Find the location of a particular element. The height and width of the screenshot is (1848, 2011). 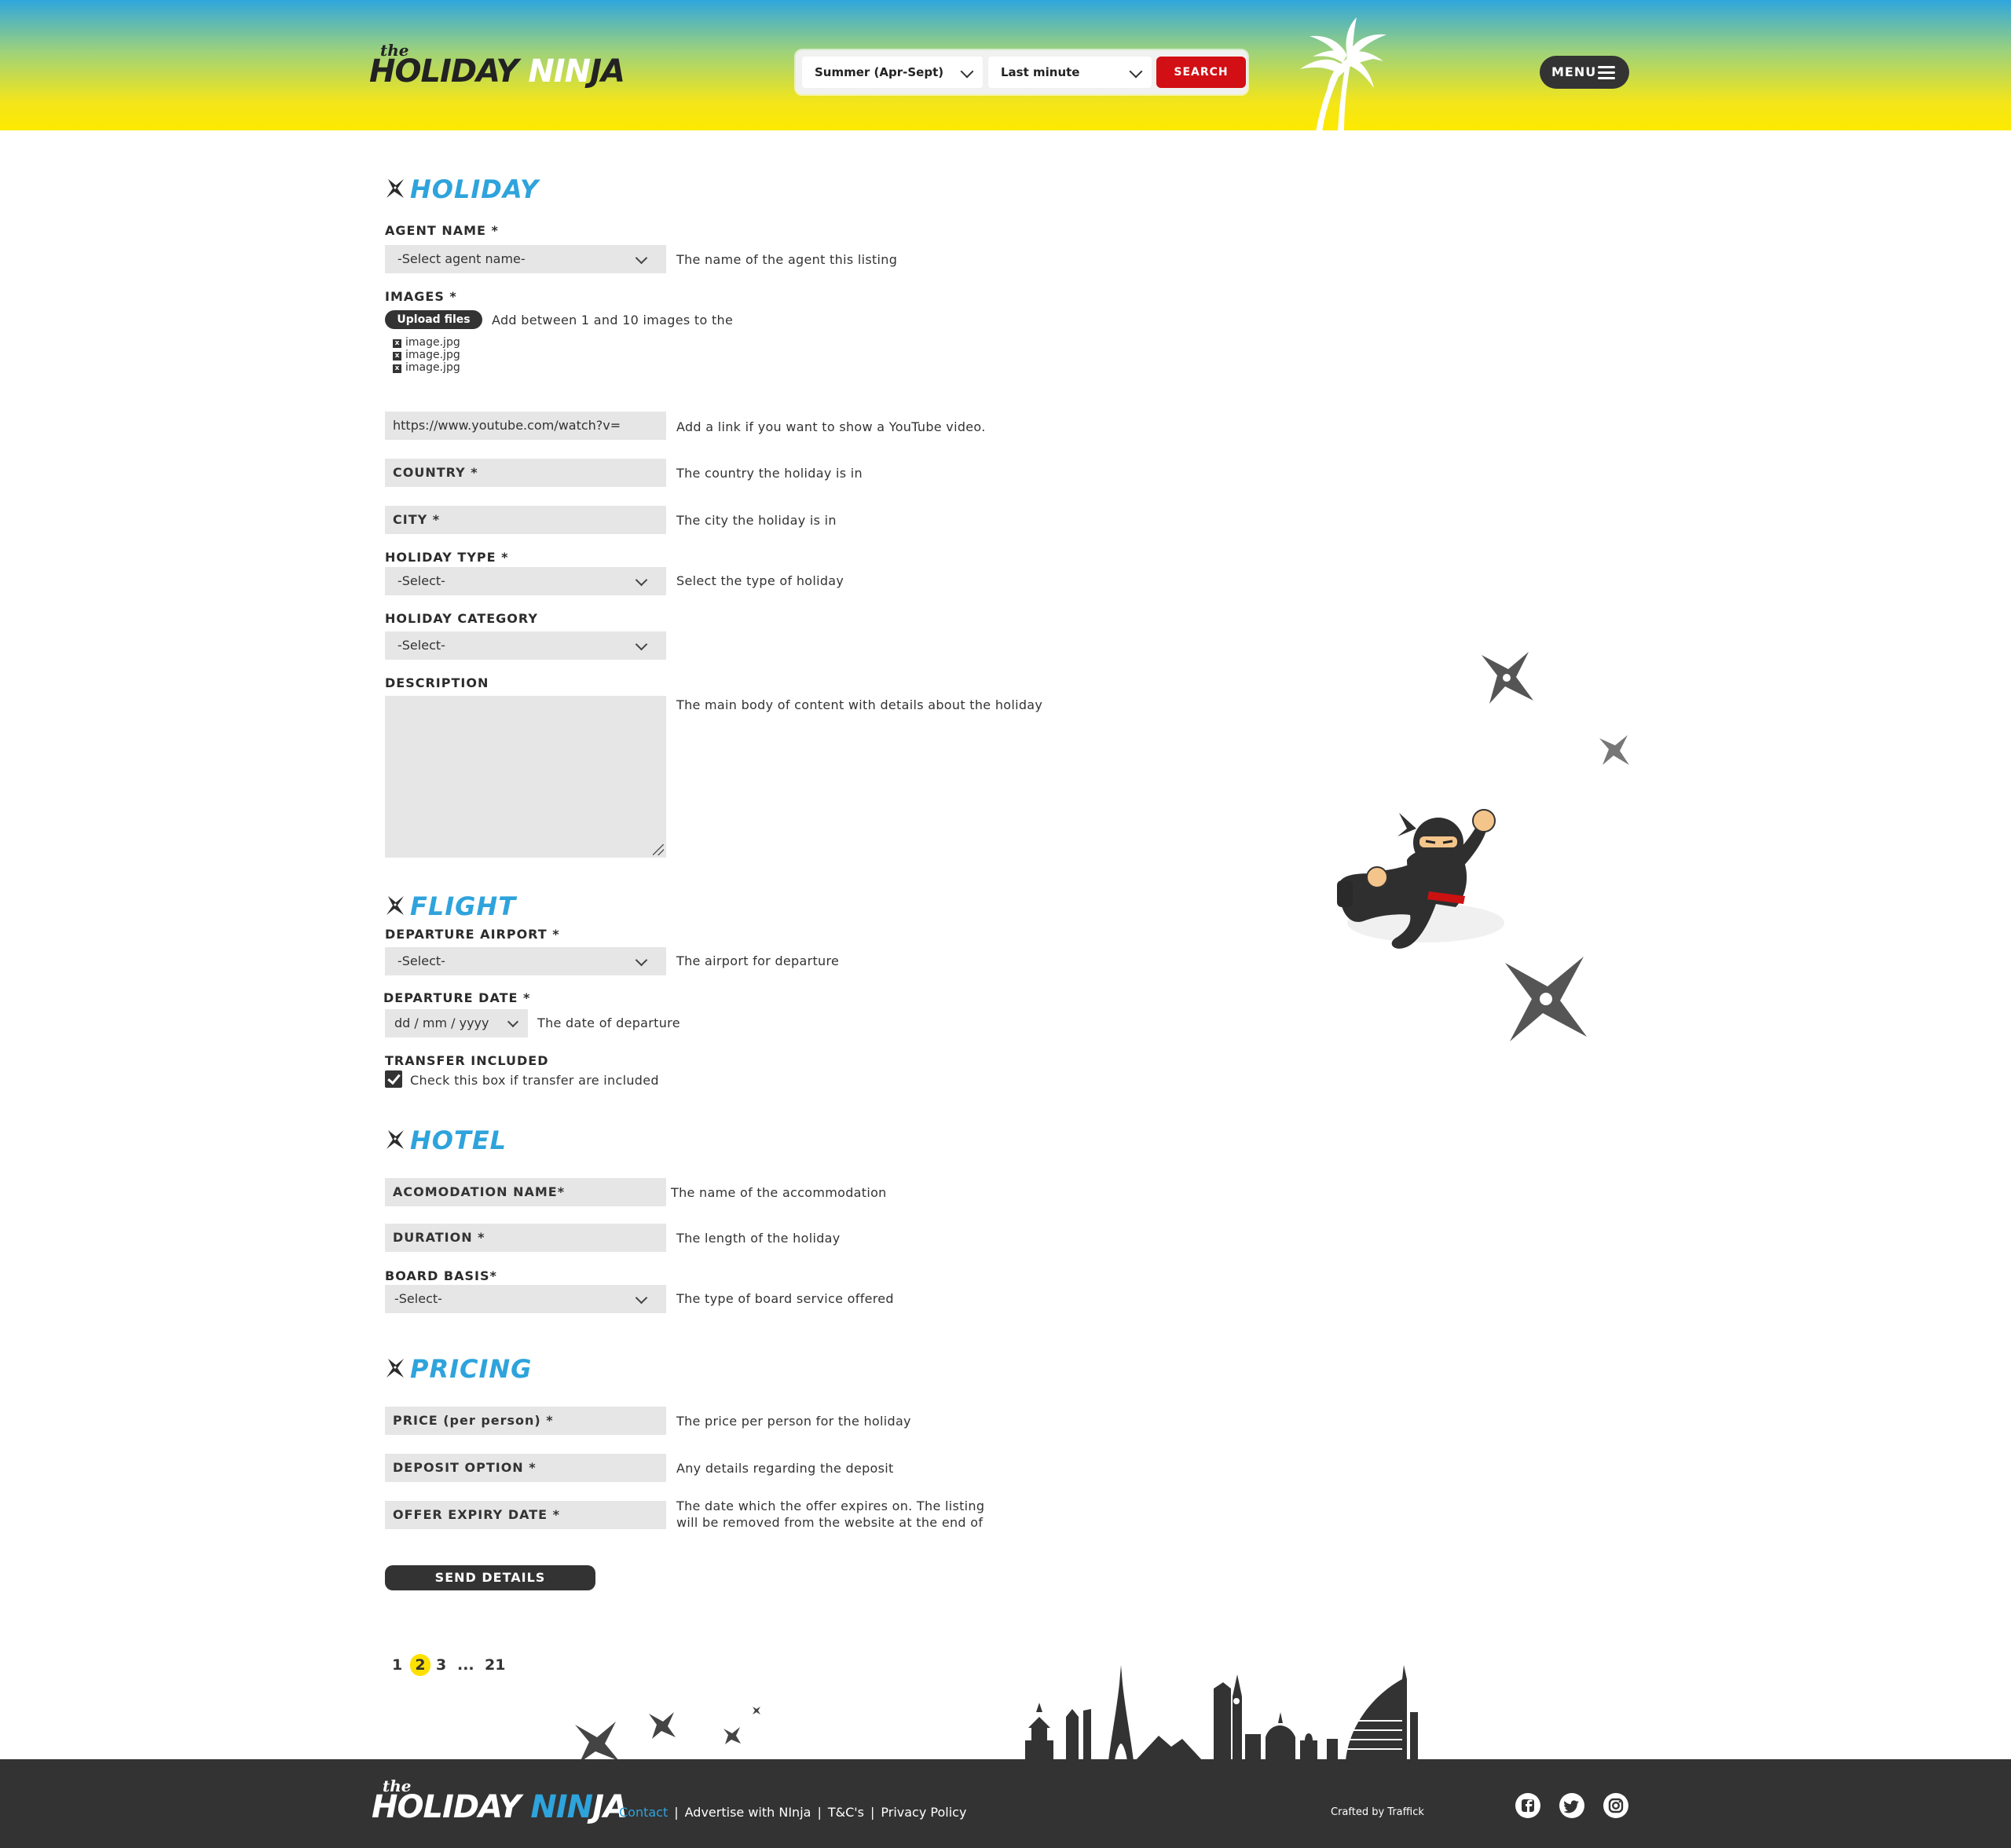

search-bar: Summer (Apr-Sept) Last minute SEARCH is located at coordinates (1021, 72).